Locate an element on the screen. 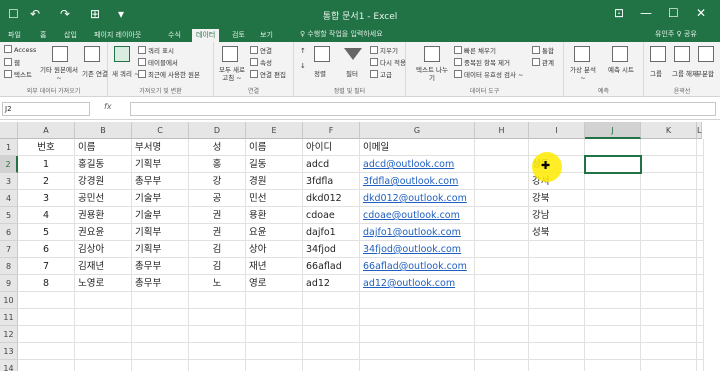 This screenshot has height=371, width=720. cell-l1 is located at coordinates (700, 147).